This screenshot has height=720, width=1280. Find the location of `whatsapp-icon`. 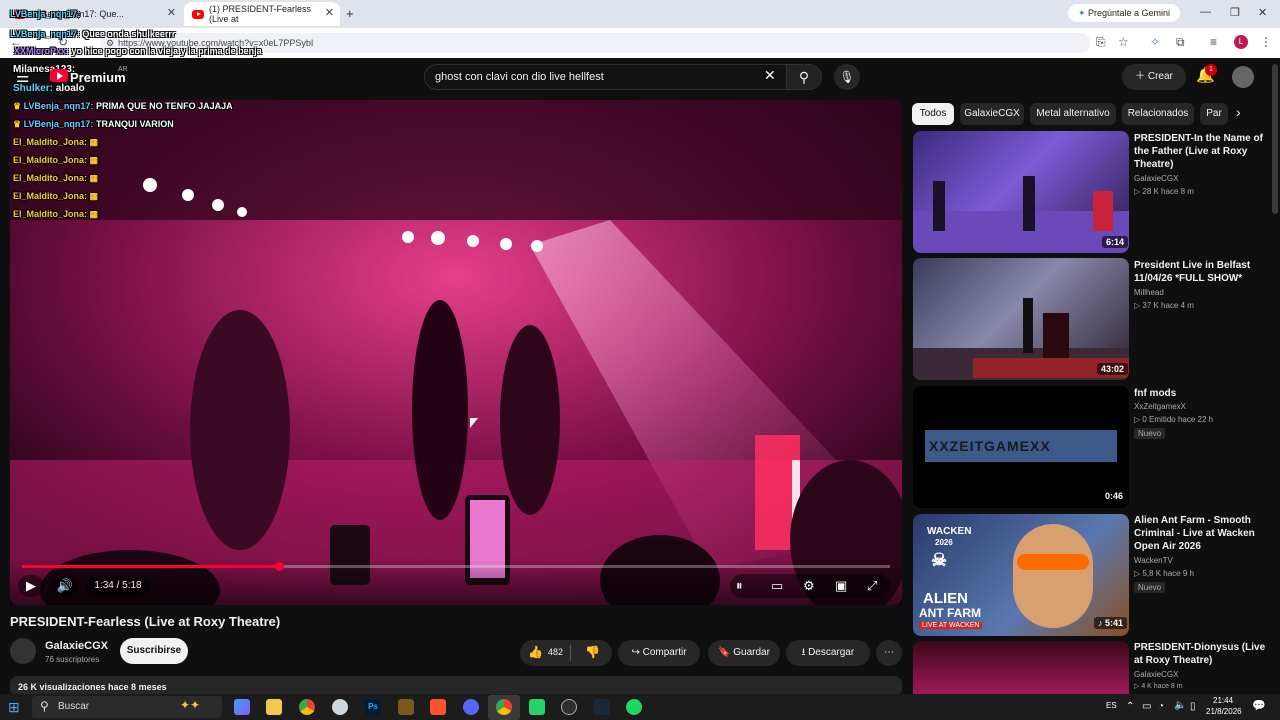

whatsapp-icon is located at coordinates (537, 707).